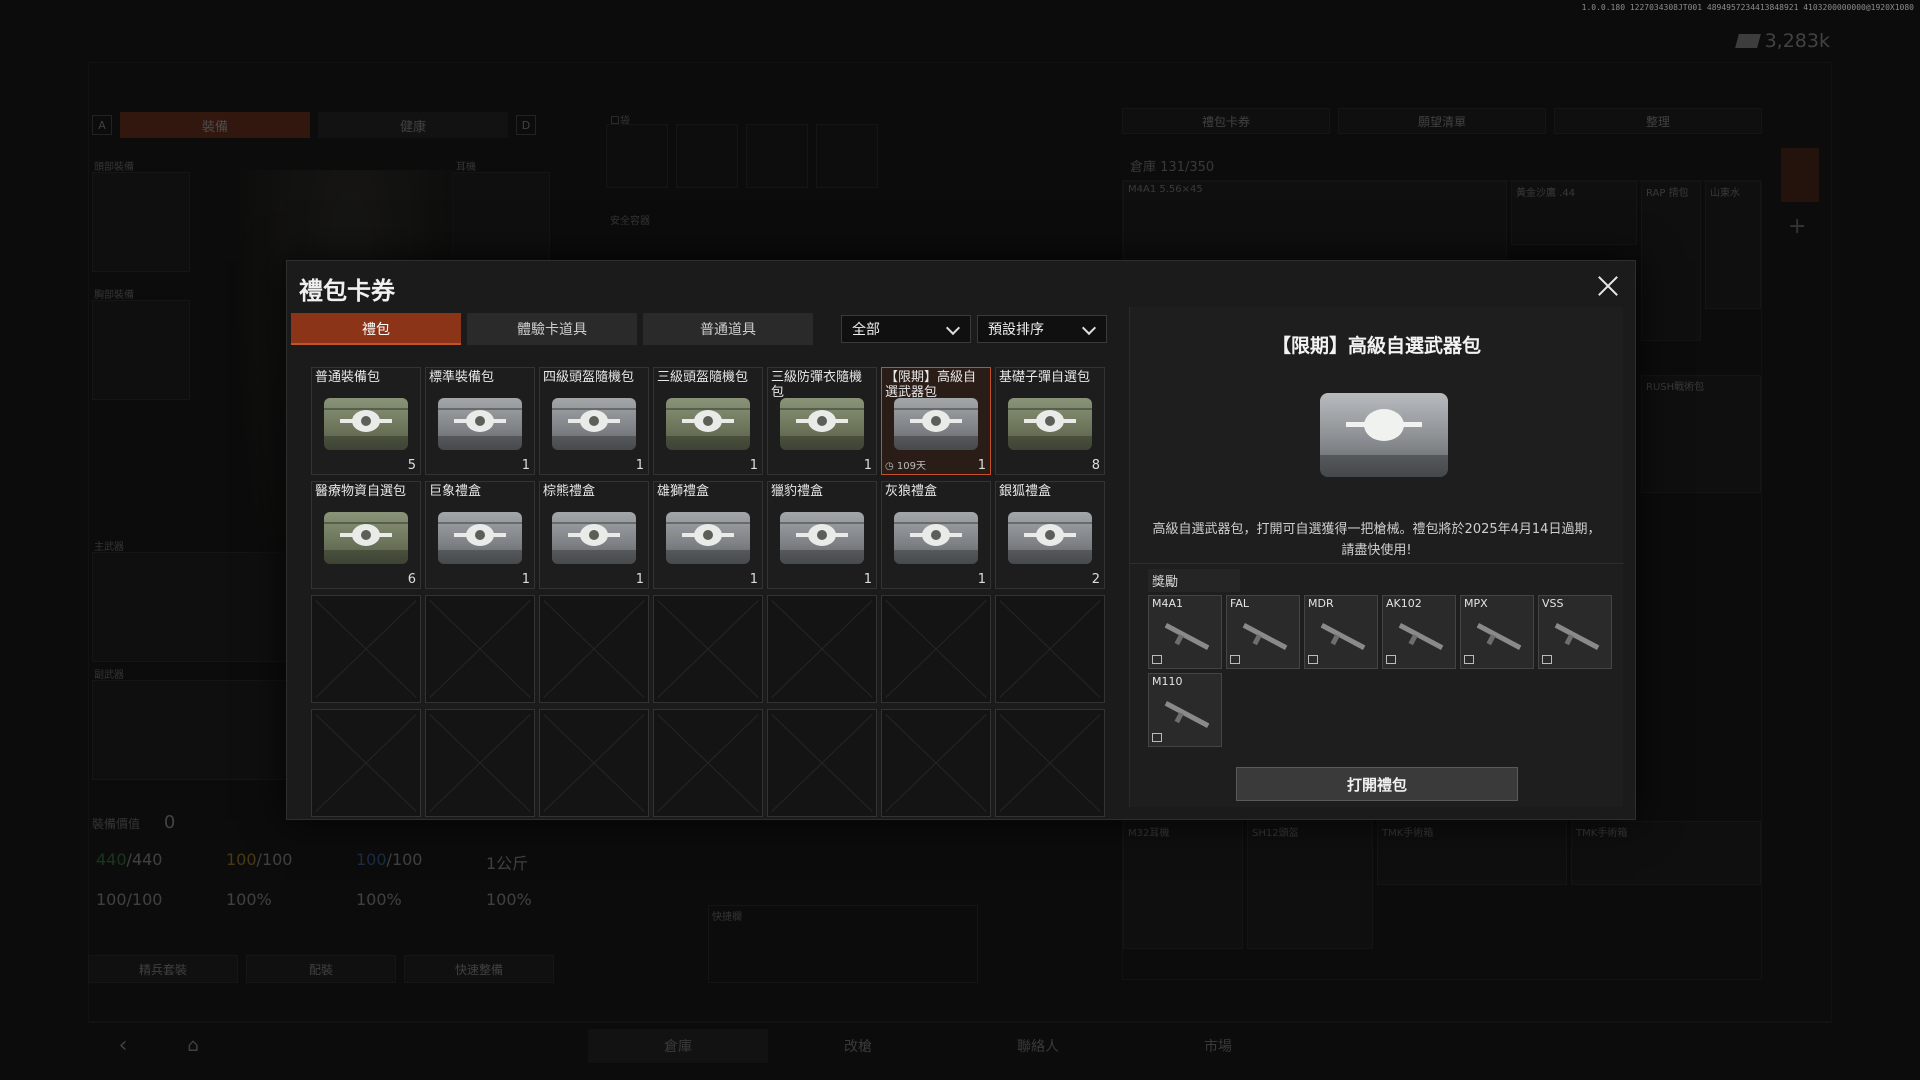 The width and height of the screenshot is (1920, 1080). Describe the element at coordinates (1377, 563) in the screenshot. I see `reward-divider` at that location.